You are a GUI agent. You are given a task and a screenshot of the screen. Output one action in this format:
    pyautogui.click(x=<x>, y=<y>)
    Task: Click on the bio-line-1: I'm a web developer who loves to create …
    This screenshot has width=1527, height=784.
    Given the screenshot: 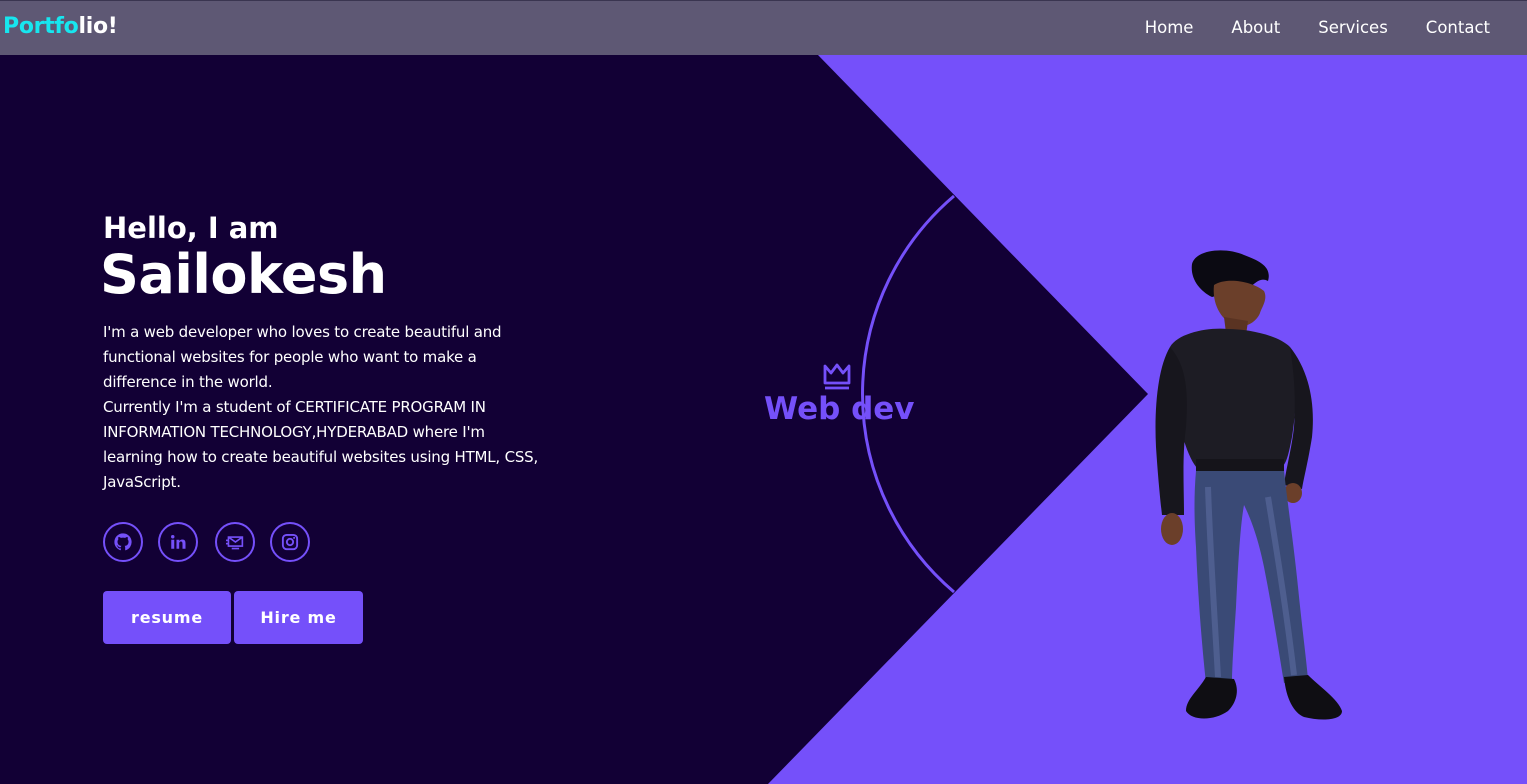 What is the action you would take?
    pyautogui.click(x=302, y=357)
    